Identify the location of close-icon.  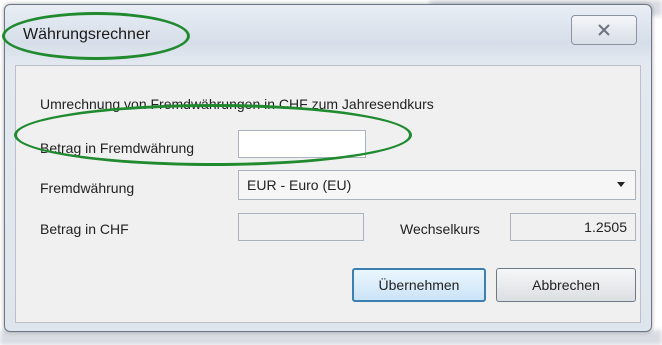
(604, 30).